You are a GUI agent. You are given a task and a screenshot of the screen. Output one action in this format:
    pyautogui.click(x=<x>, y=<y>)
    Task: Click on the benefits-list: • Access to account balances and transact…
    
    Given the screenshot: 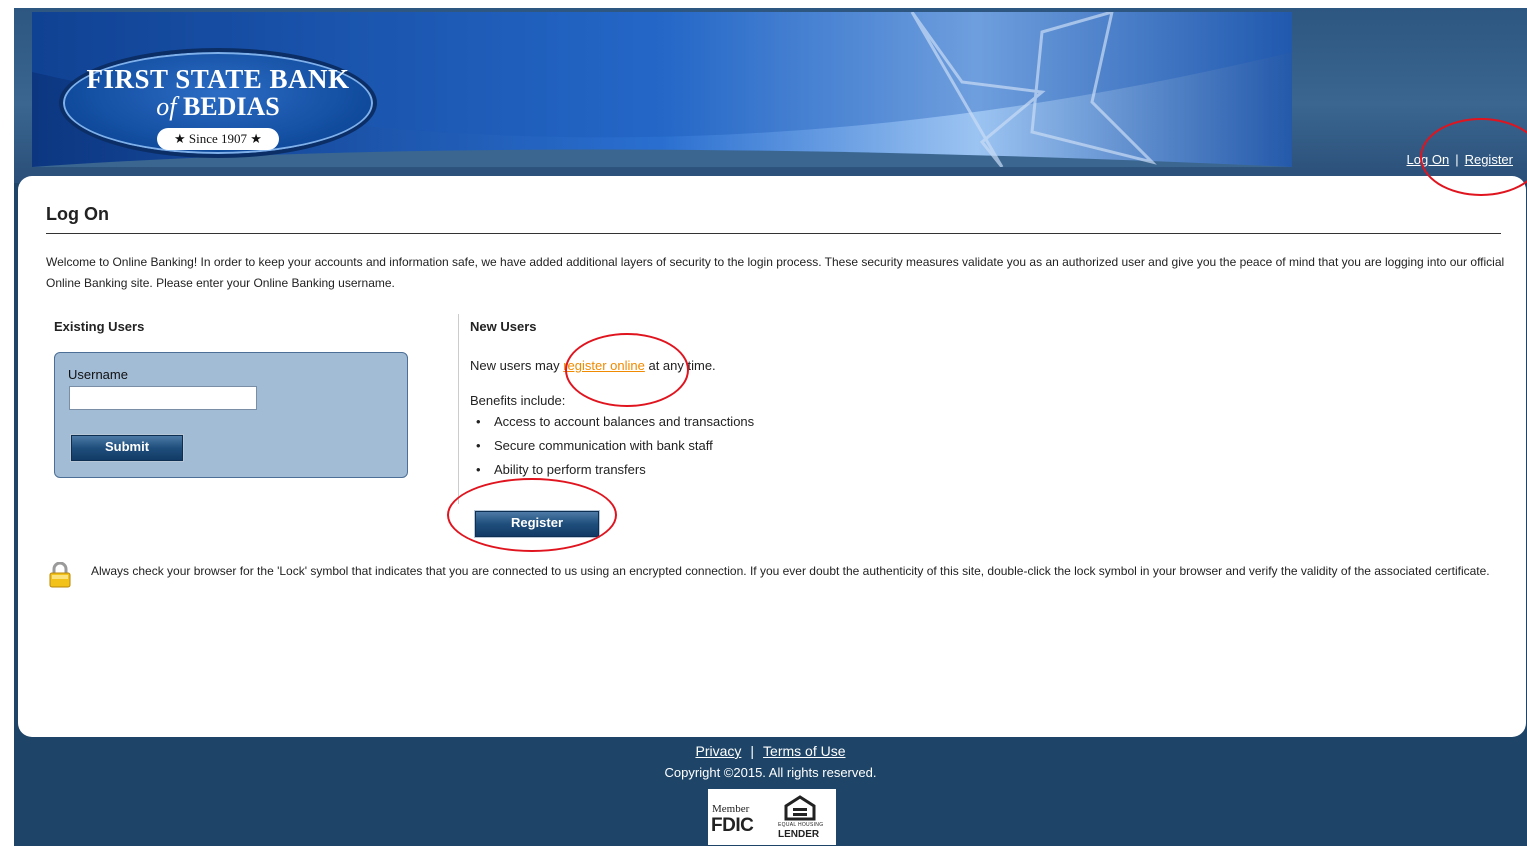 What is the action you would take?
    pyautogui.click(x=615, y=446)
    